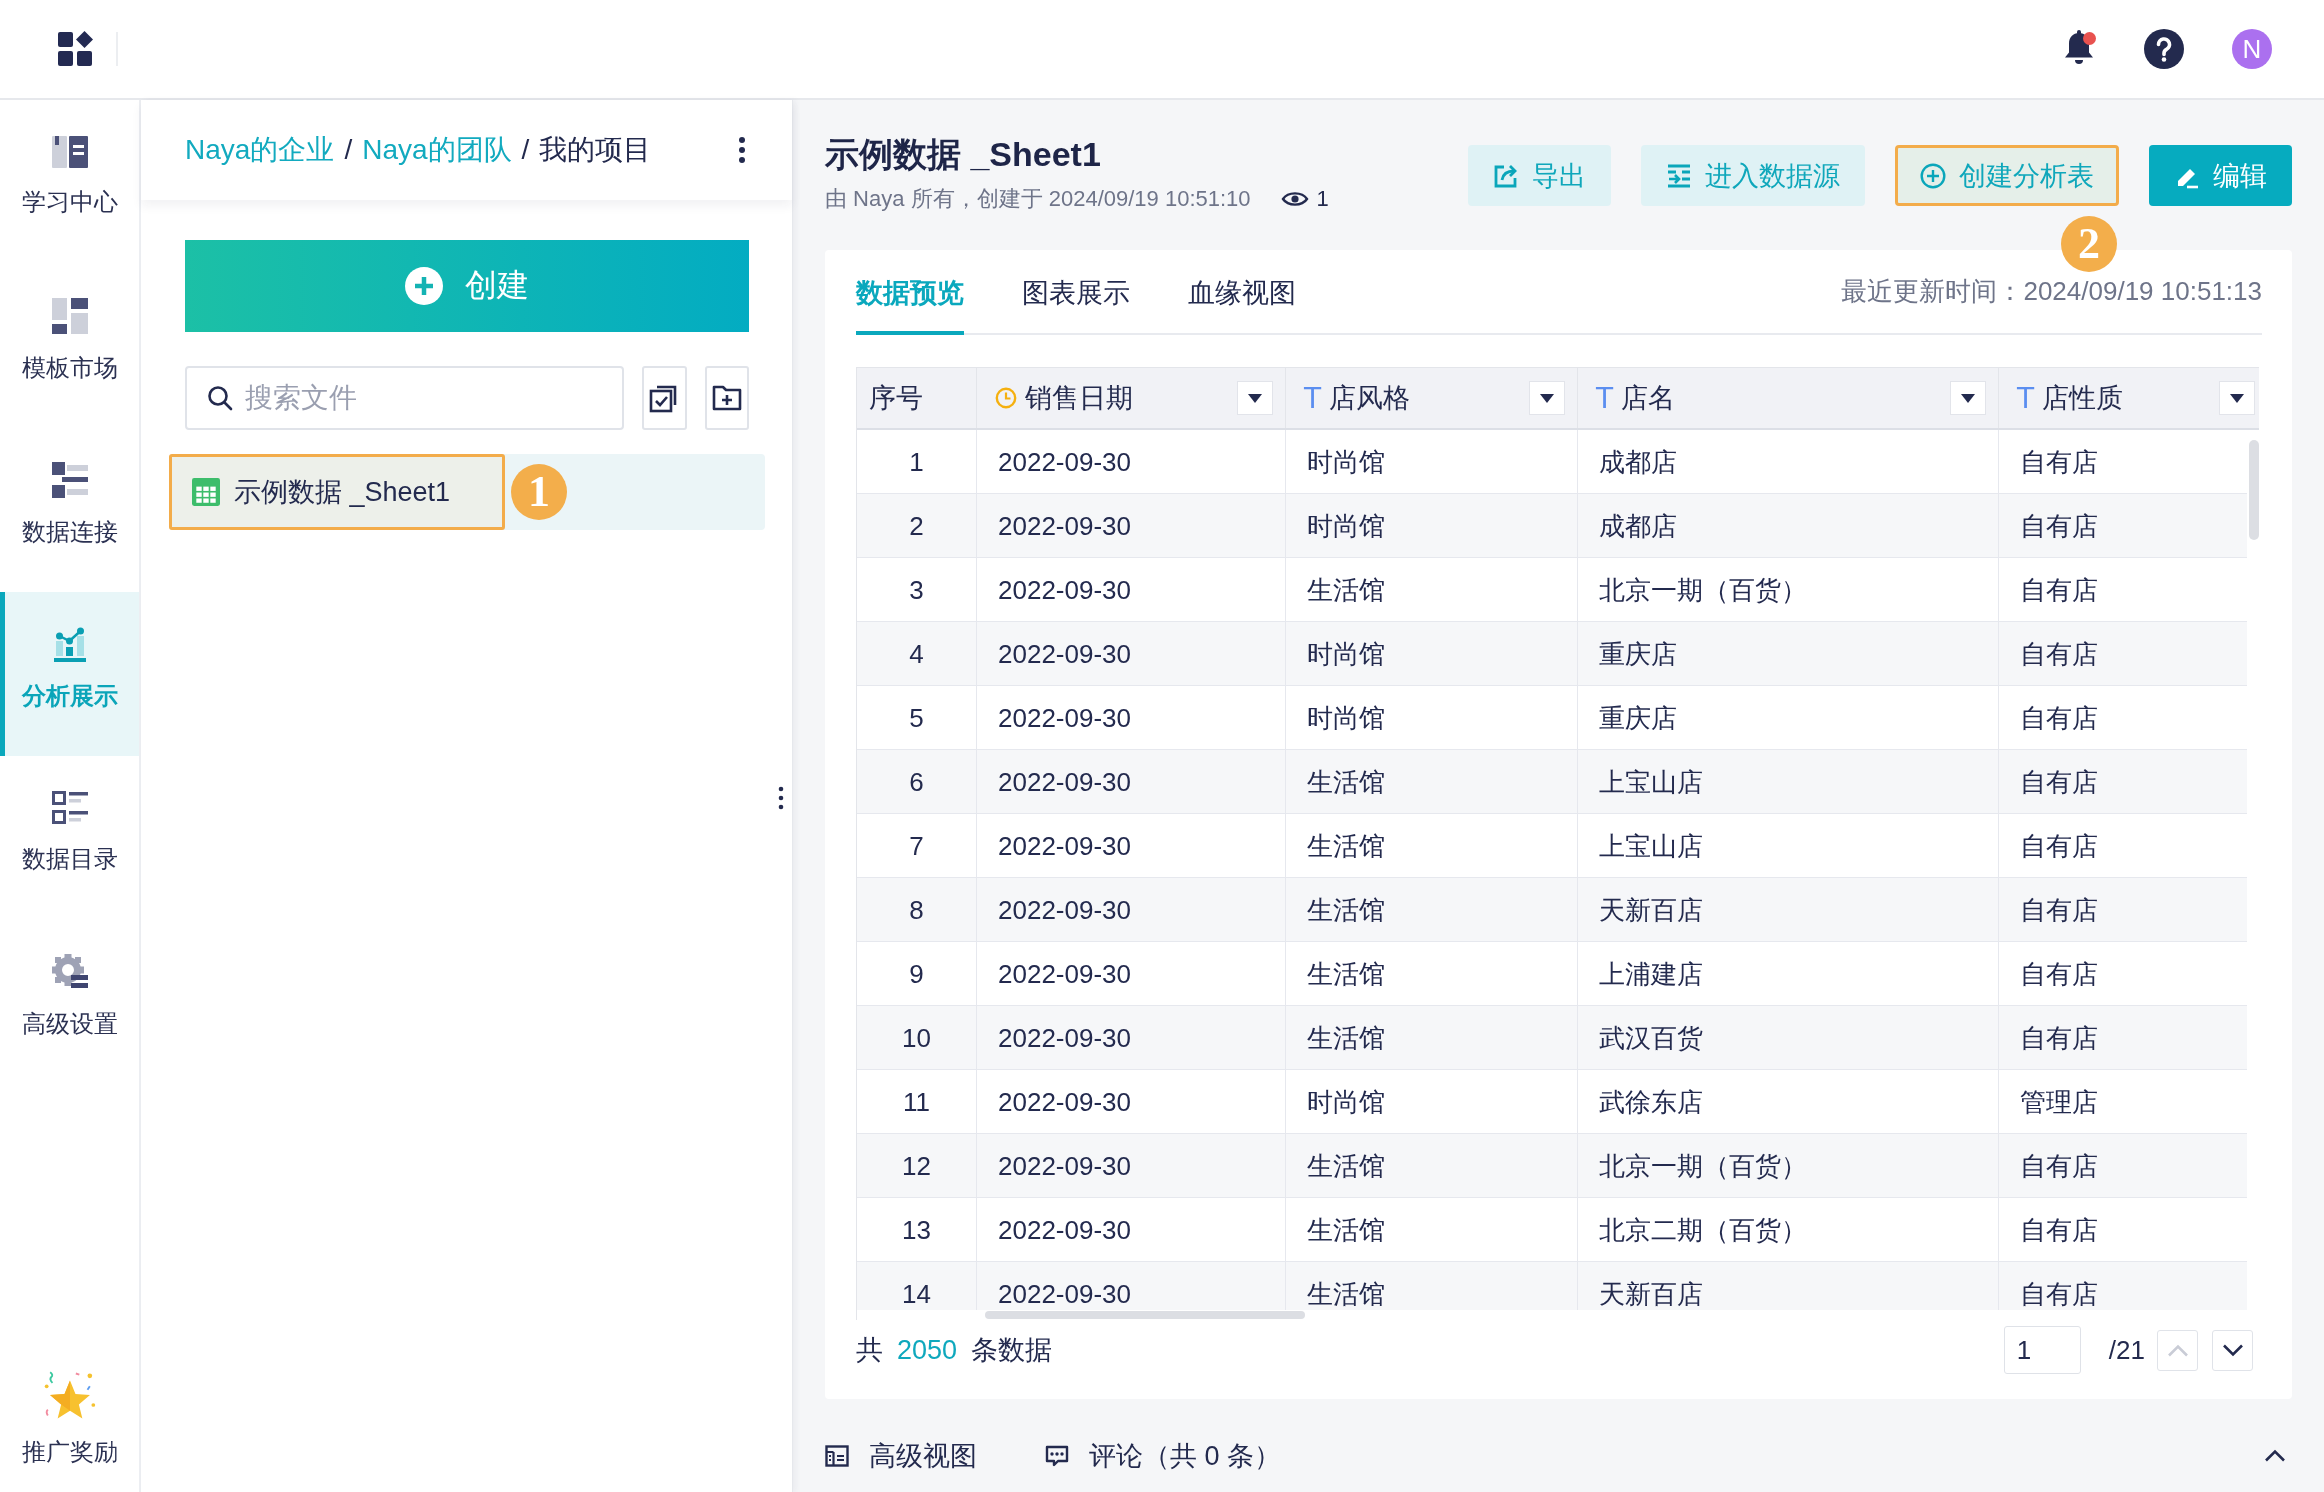 This screenshot has width=2324, height=1492. I want to click on multi-select-button, so click(664, 398).